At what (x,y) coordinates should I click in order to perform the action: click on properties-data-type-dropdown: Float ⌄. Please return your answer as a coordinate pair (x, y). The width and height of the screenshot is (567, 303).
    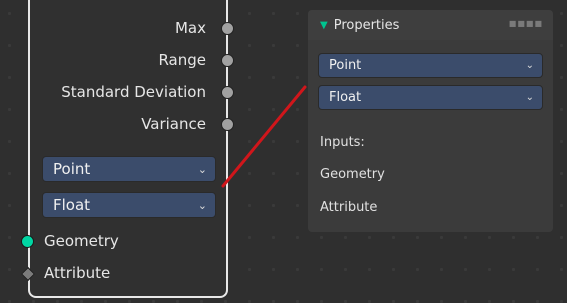
    Looking at the image, I should click on (430, 97).